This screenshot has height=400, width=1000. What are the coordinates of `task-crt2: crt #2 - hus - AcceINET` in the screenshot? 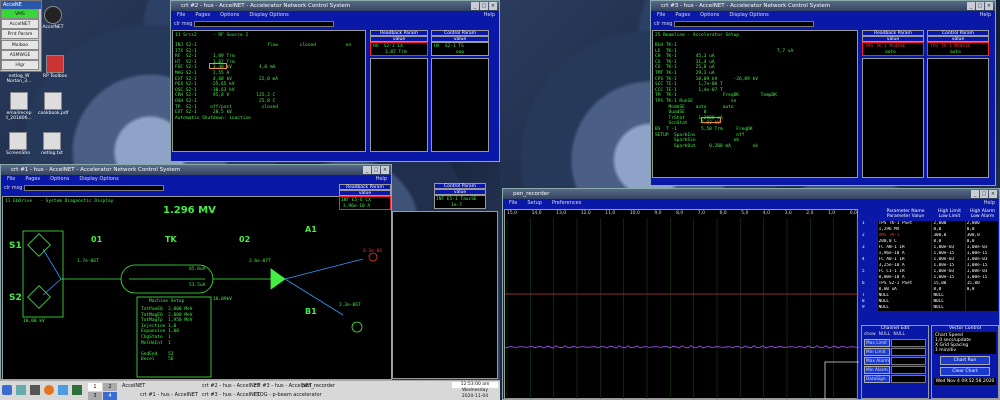 It's located at (230, 386).